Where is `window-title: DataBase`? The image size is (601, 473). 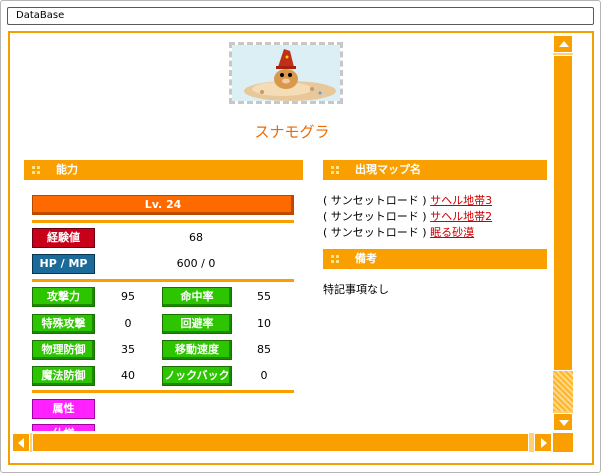 window-title: DataBase is located at coordinates (40, 15).